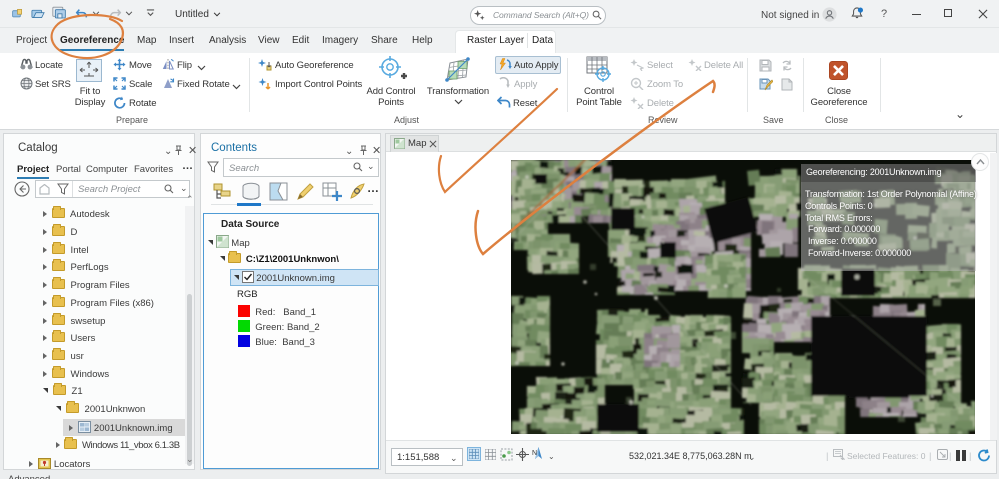 Image resolution: width=999 pixels, height=479 pixels. I want to click on svg-text: N, so click(534, 453).